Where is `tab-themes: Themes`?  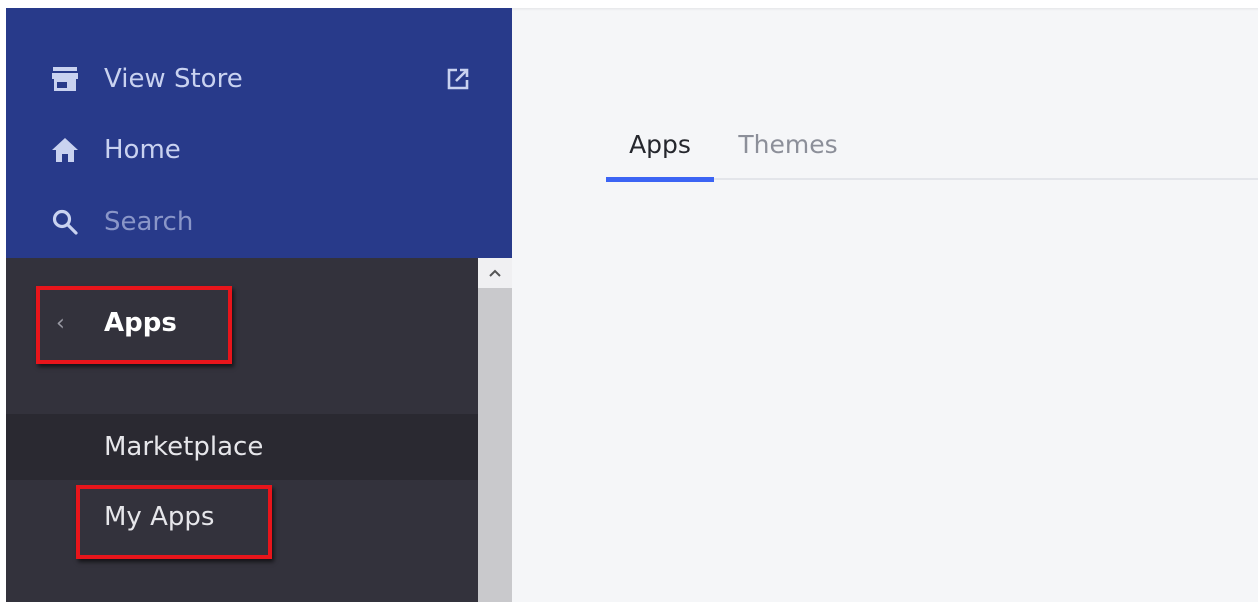 tab-themes: Themes is located at coordinates (788, 144).